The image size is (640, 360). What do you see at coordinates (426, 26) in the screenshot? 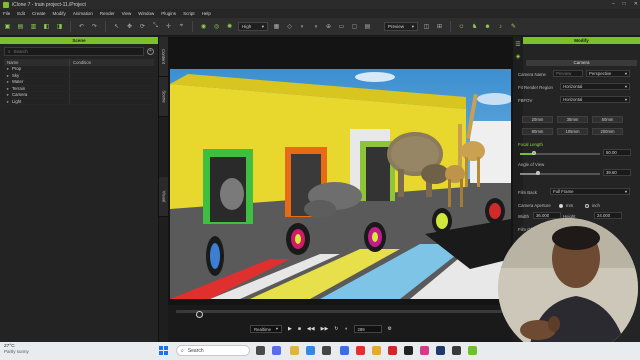
I see `view-camera-icon: ◫` at bounding box center [426, 26].